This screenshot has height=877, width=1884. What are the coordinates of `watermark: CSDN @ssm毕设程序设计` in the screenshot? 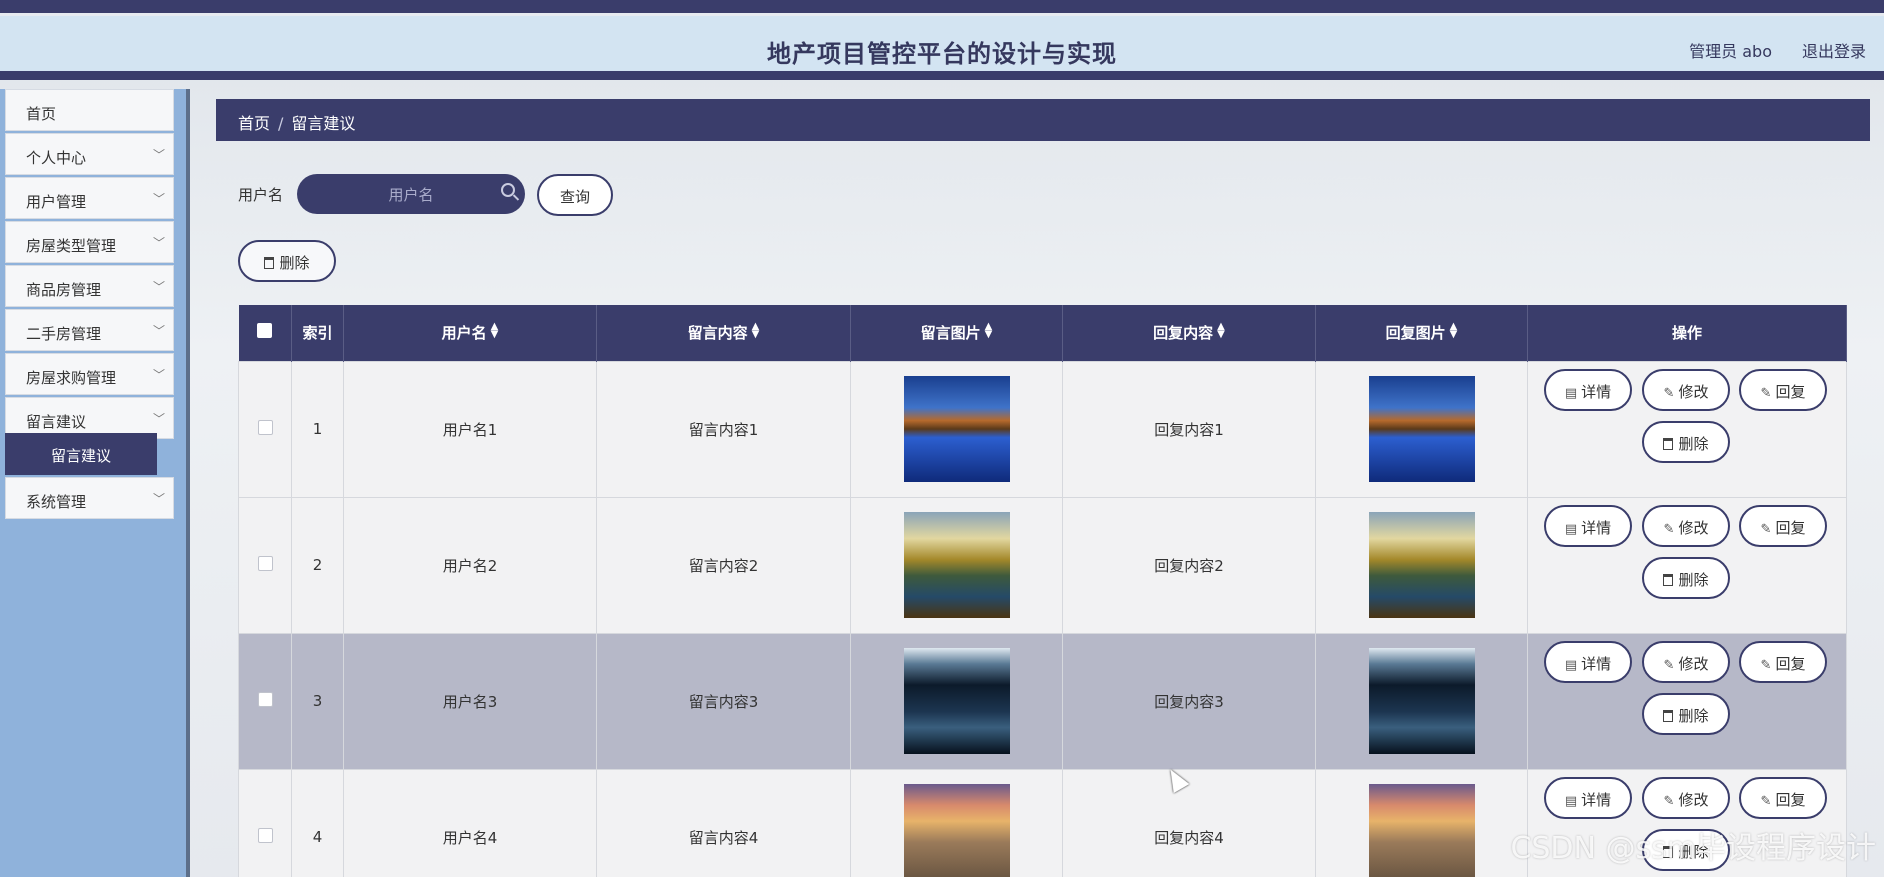 It's located at (1693, 848).